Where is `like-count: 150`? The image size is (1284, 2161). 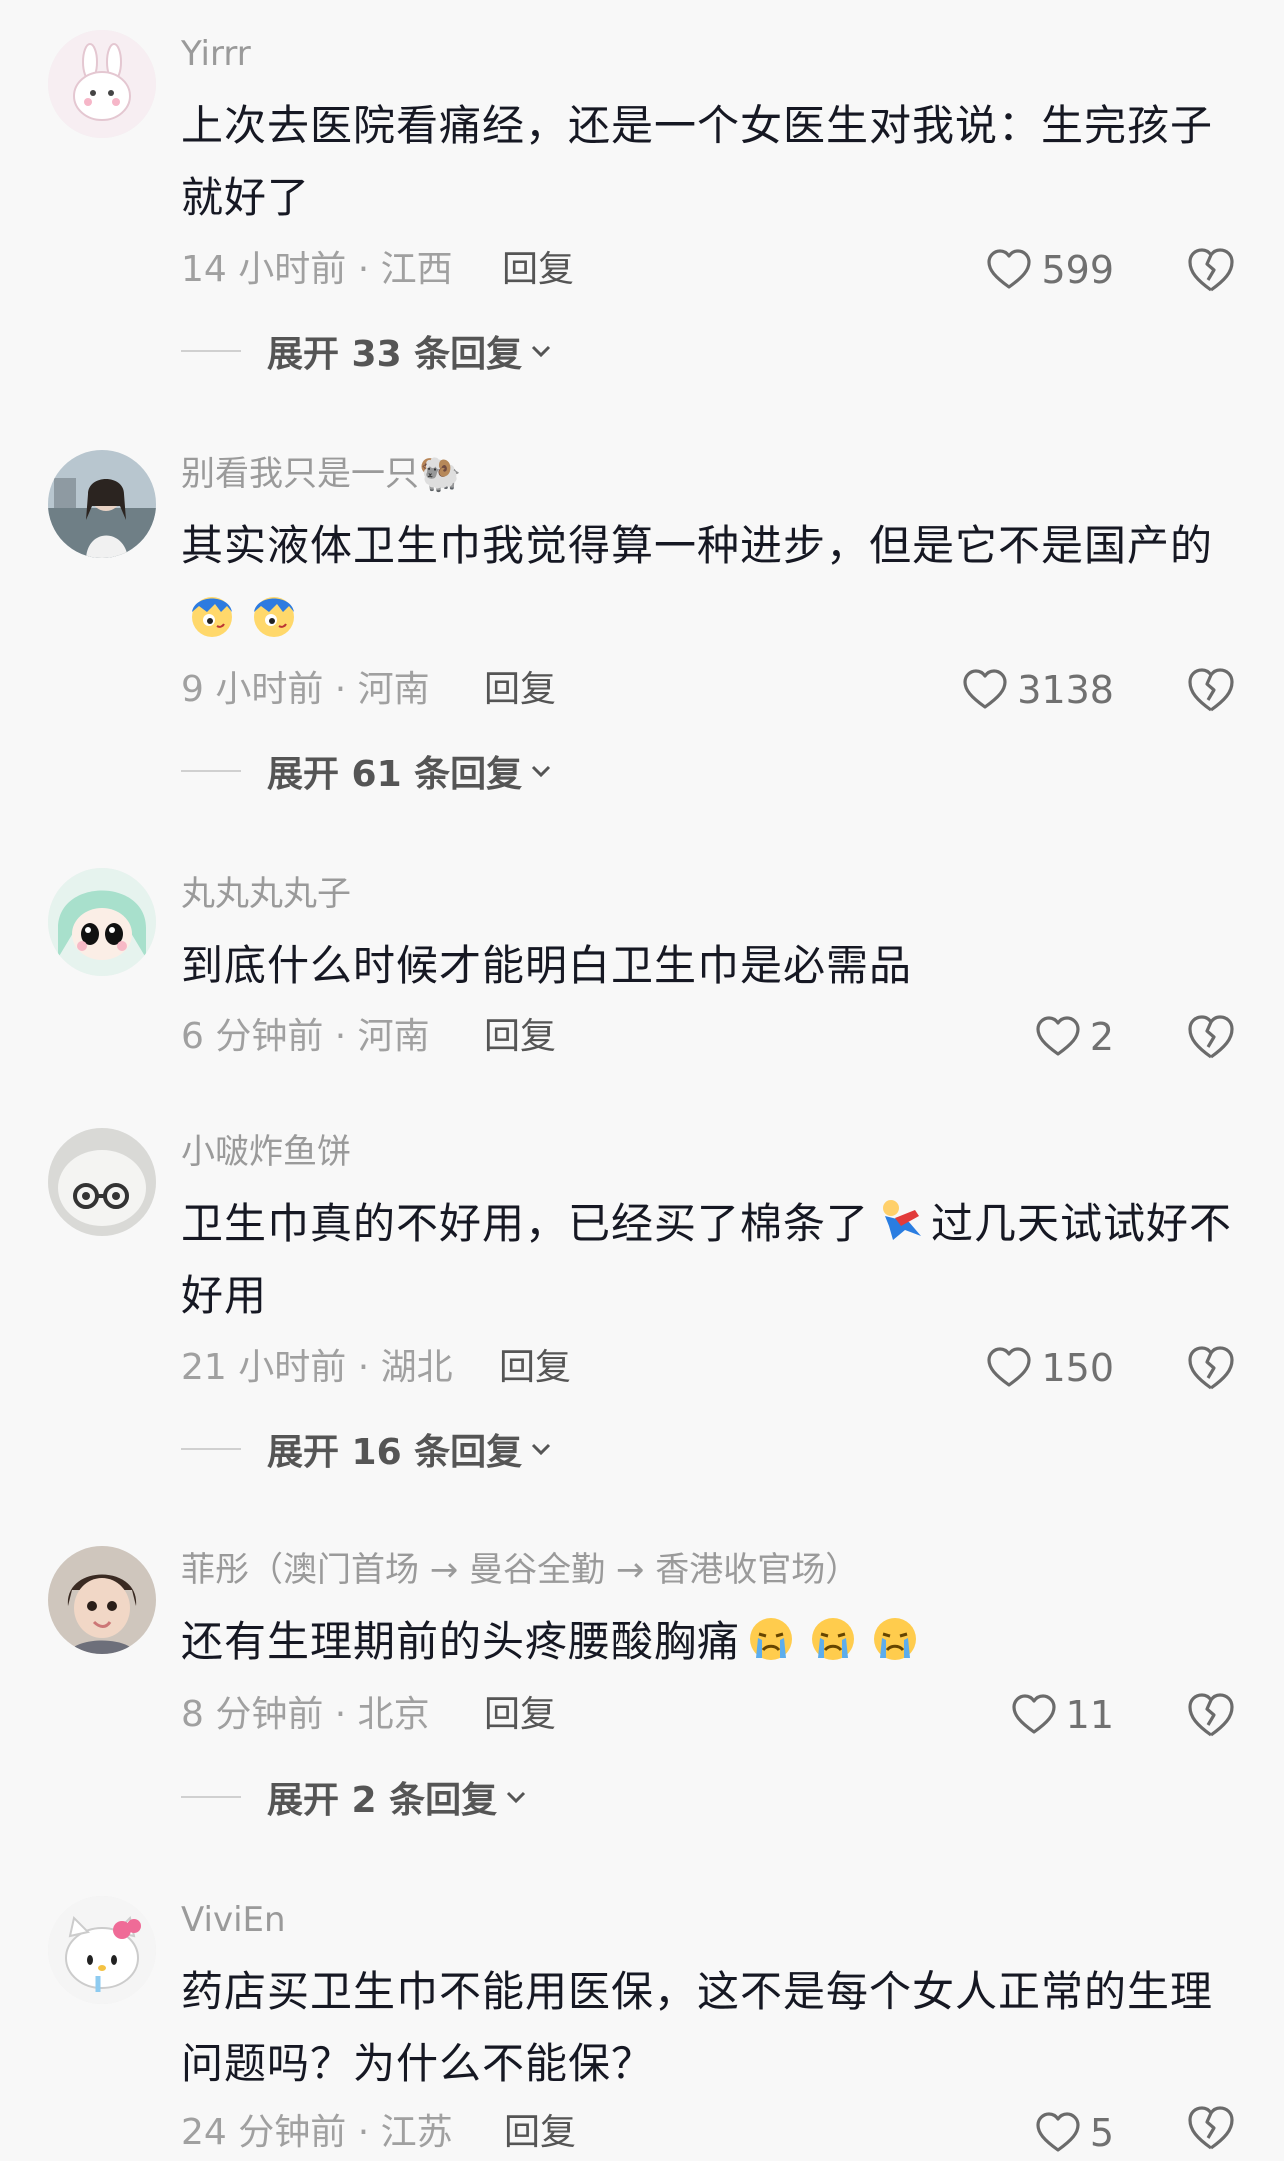
like-count: 150 is located at coordinates (1077, 1368).